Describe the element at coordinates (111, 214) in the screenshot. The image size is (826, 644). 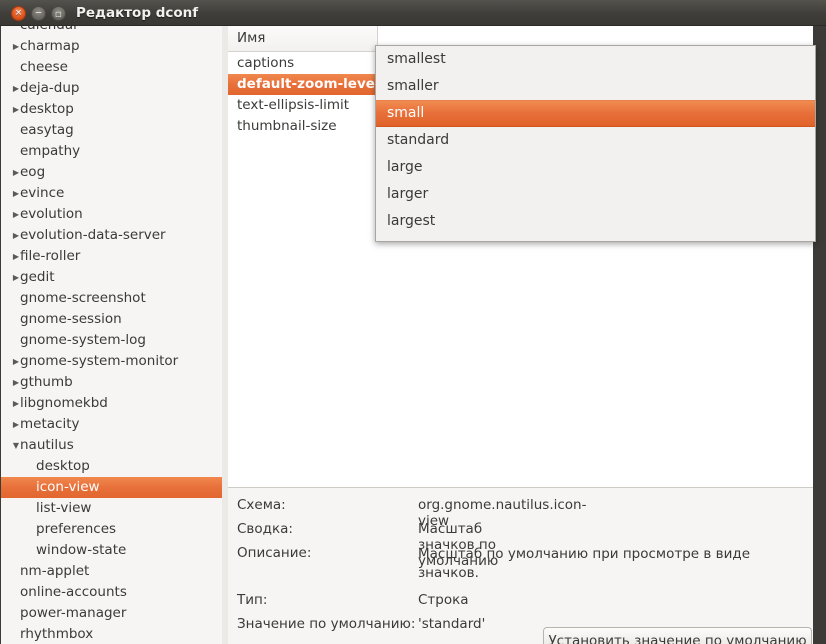
I see `sidebar-item-evolution: ▶ evolution` at that location.